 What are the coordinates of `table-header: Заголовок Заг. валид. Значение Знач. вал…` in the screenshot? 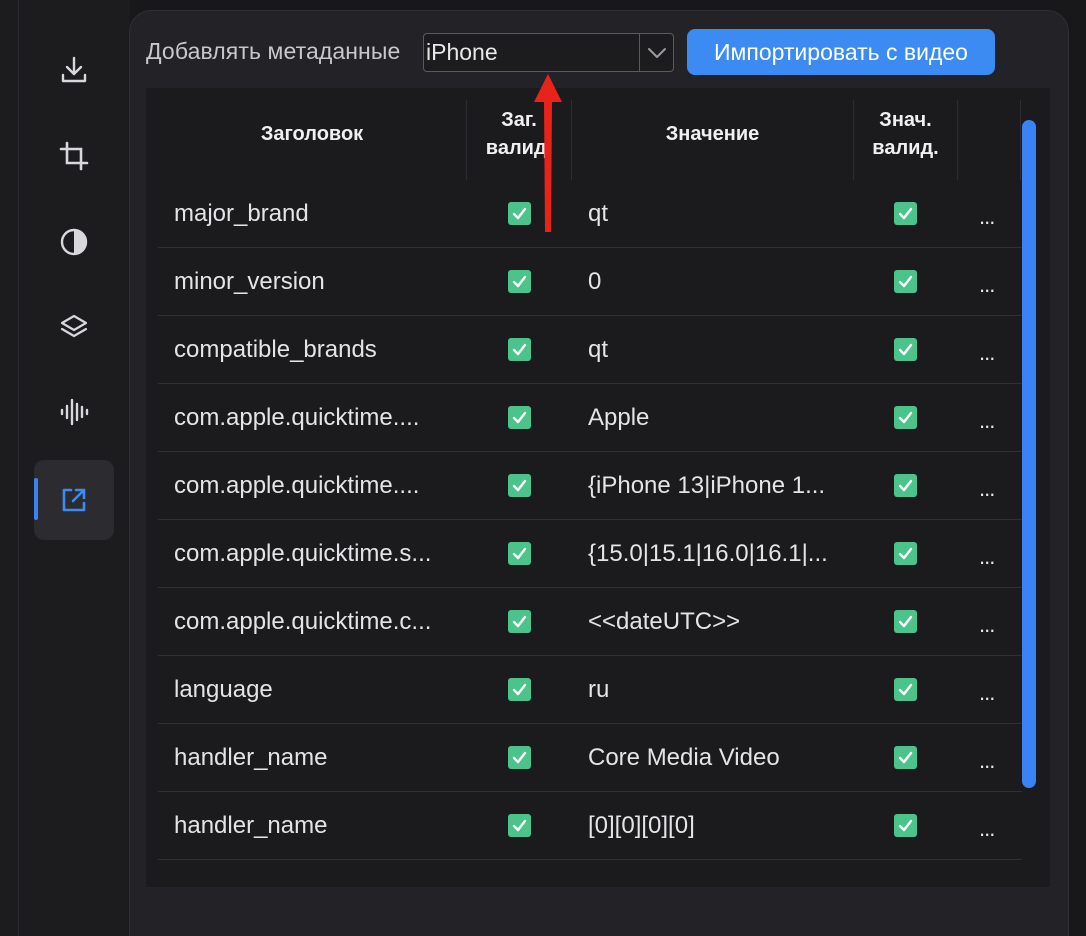 It's located at (590, 134).